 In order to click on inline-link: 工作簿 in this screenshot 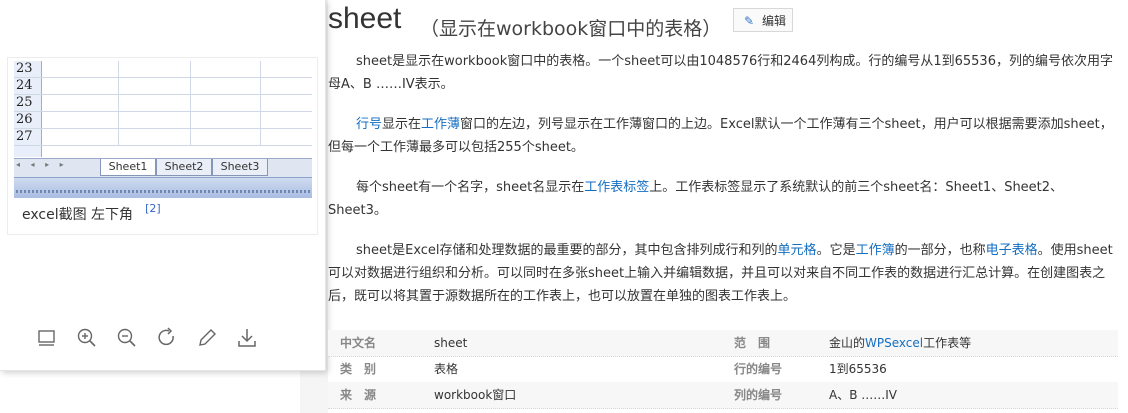, I will do `click(875, 250)`.